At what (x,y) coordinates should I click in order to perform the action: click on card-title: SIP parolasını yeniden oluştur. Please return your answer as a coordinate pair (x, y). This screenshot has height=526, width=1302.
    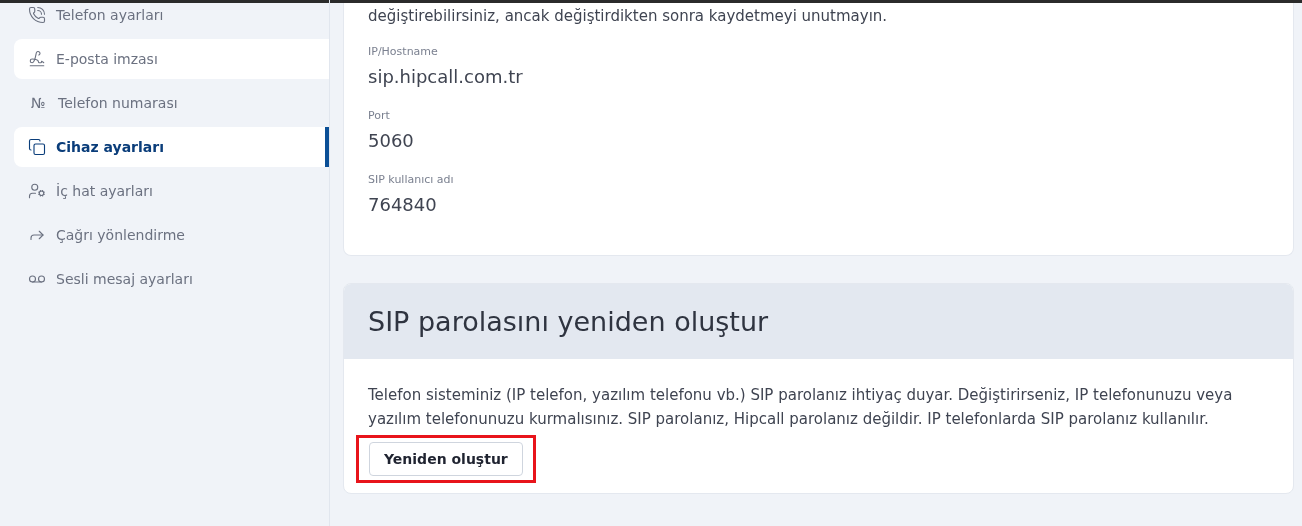
    Looking at the image, I should click on (818, 321).